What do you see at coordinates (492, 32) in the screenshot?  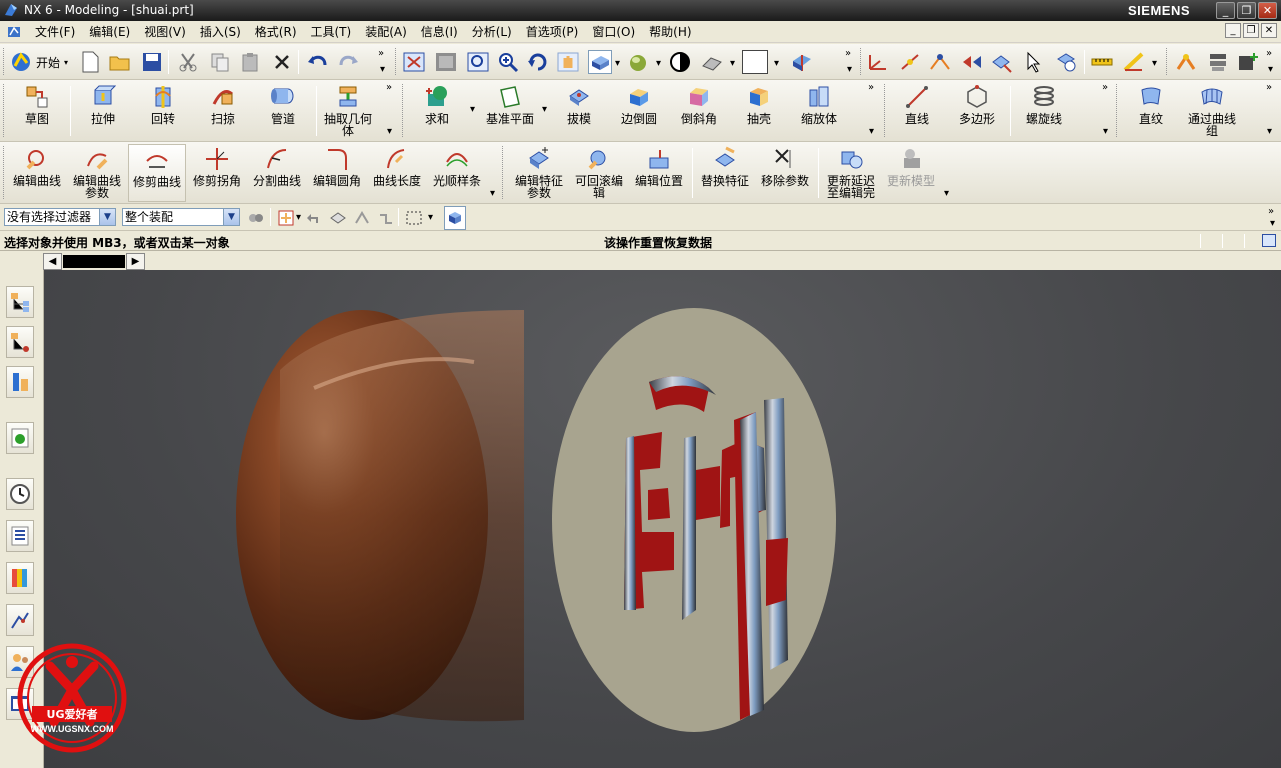 I see `menu-analysis: 分析(L)` at bounding box center [492, 32].